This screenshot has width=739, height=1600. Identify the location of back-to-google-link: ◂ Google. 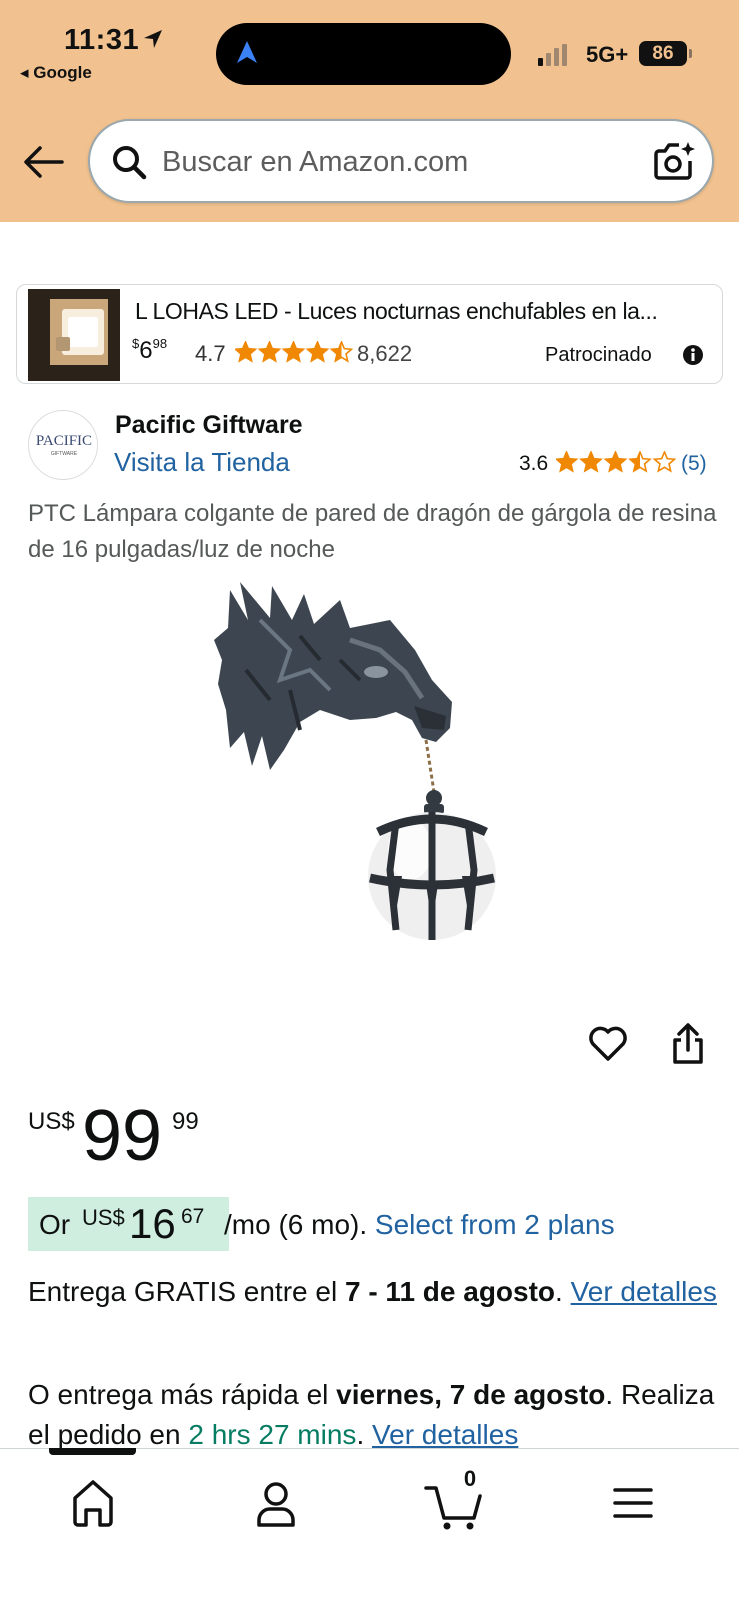
(56, 73).